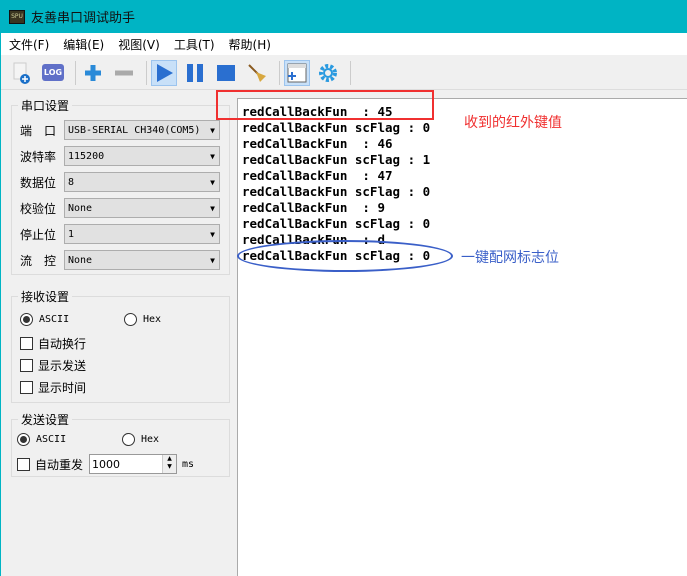 This screenshot has width=687, height=576. I want to click on pause-icon, so click(195, 72).